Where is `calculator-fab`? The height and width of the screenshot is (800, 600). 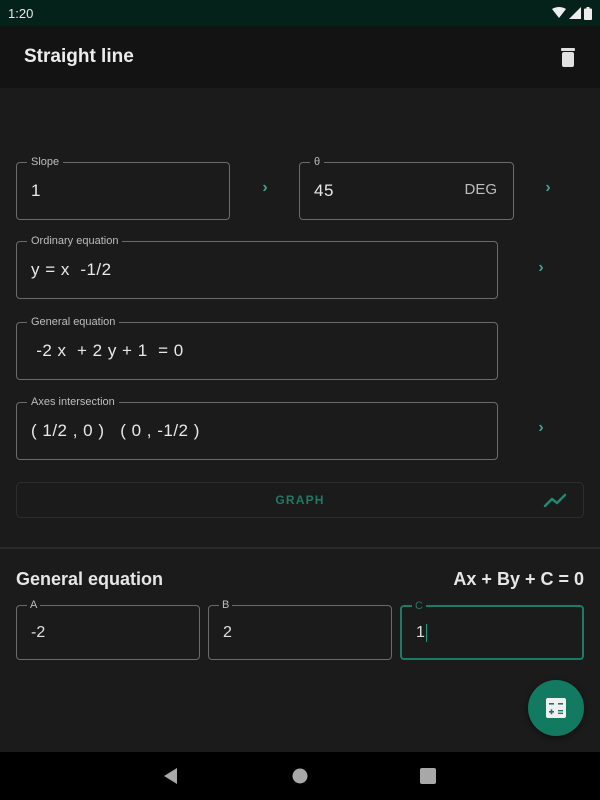
calculator-fab is located at coordinates (556, 708).